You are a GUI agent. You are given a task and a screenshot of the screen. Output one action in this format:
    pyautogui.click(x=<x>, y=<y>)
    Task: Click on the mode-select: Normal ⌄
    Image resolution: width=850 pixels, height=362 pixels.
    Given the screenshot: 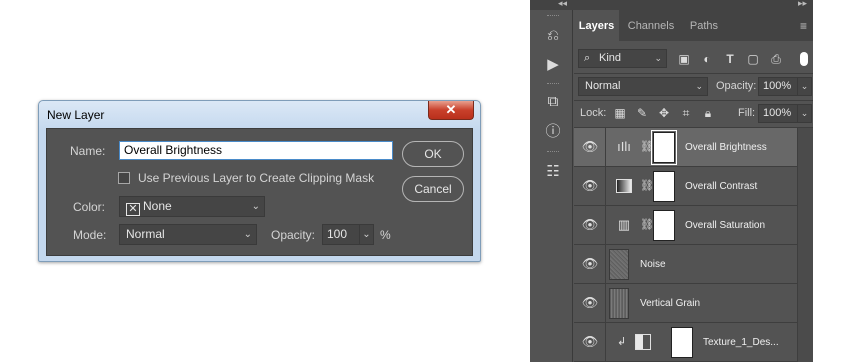 What is the action you would take?
    pyautogui.click(x=188, y=234)
    